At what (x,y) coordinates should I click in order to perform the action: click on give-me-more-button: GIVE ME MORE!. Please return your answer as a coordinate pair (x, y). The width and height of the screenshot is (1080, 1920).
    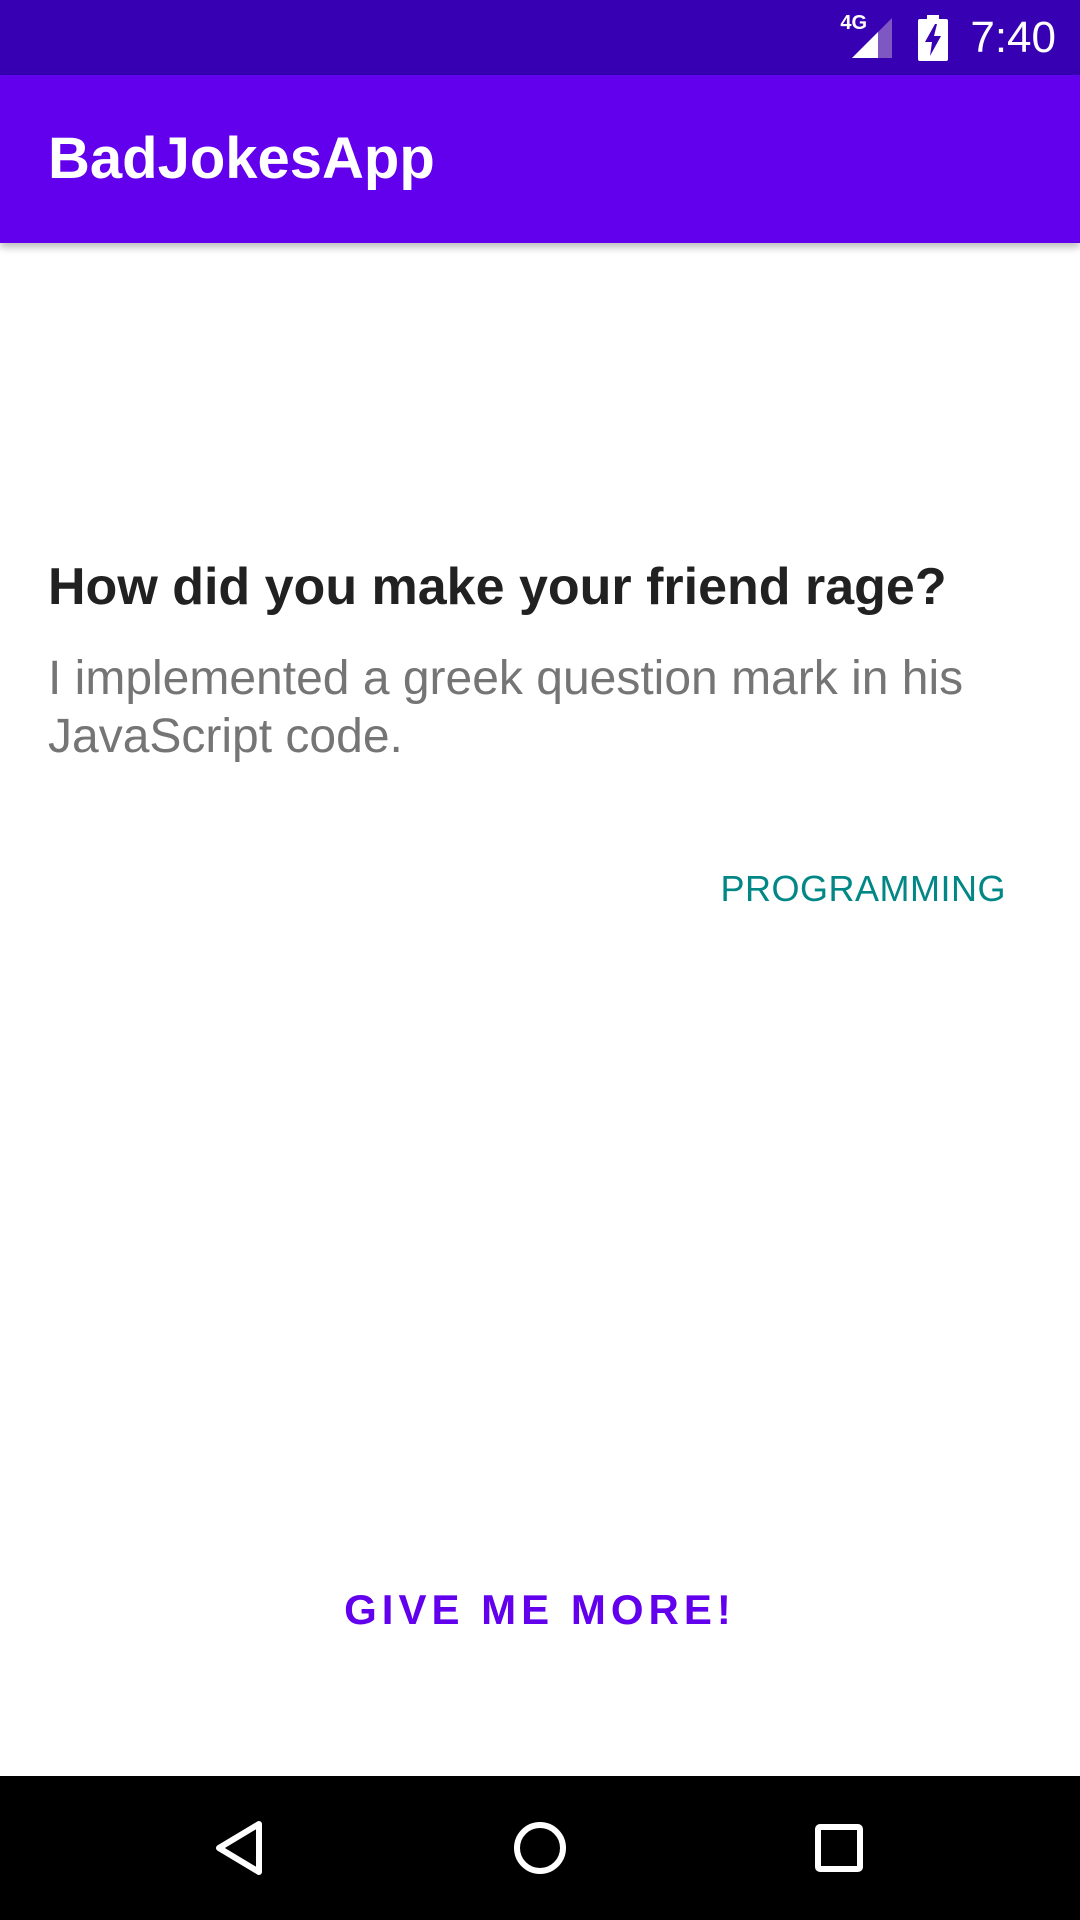
    Looking at the image, I should click on (540, 1610).